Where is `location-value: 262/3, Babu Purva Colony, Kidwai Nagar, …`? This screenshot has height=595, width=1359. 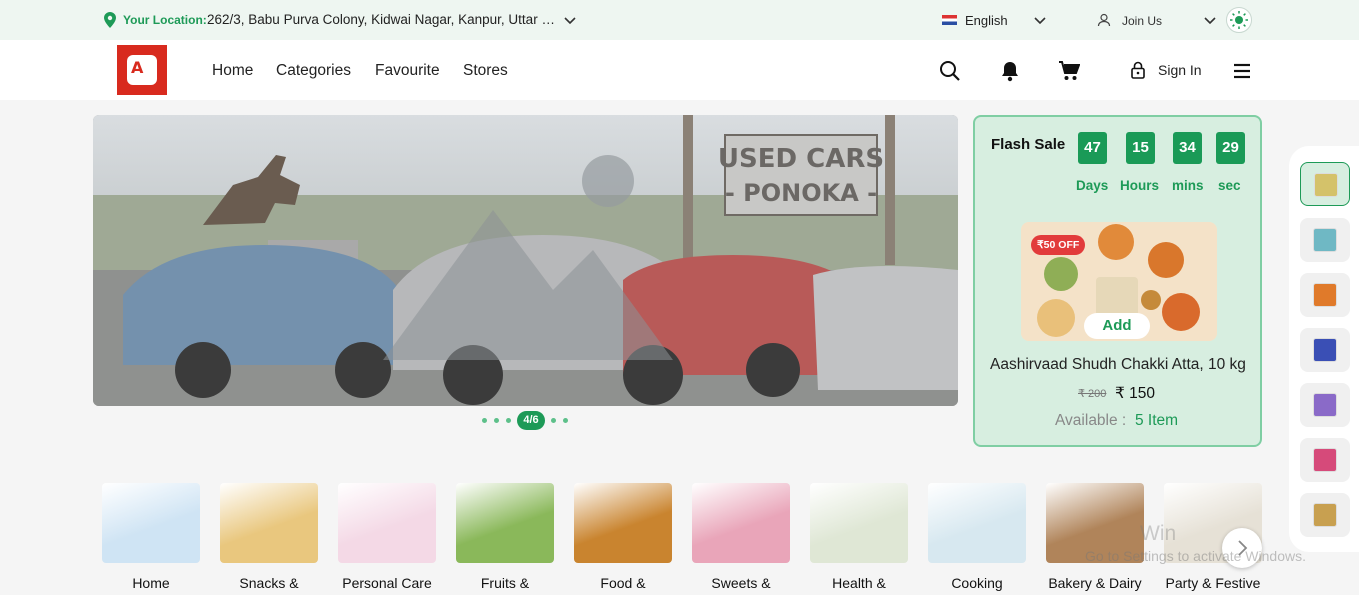 location-value: 262/3, Babu Purva Colony, Kidwai Nagar, … is located at coordinates (381, 19).